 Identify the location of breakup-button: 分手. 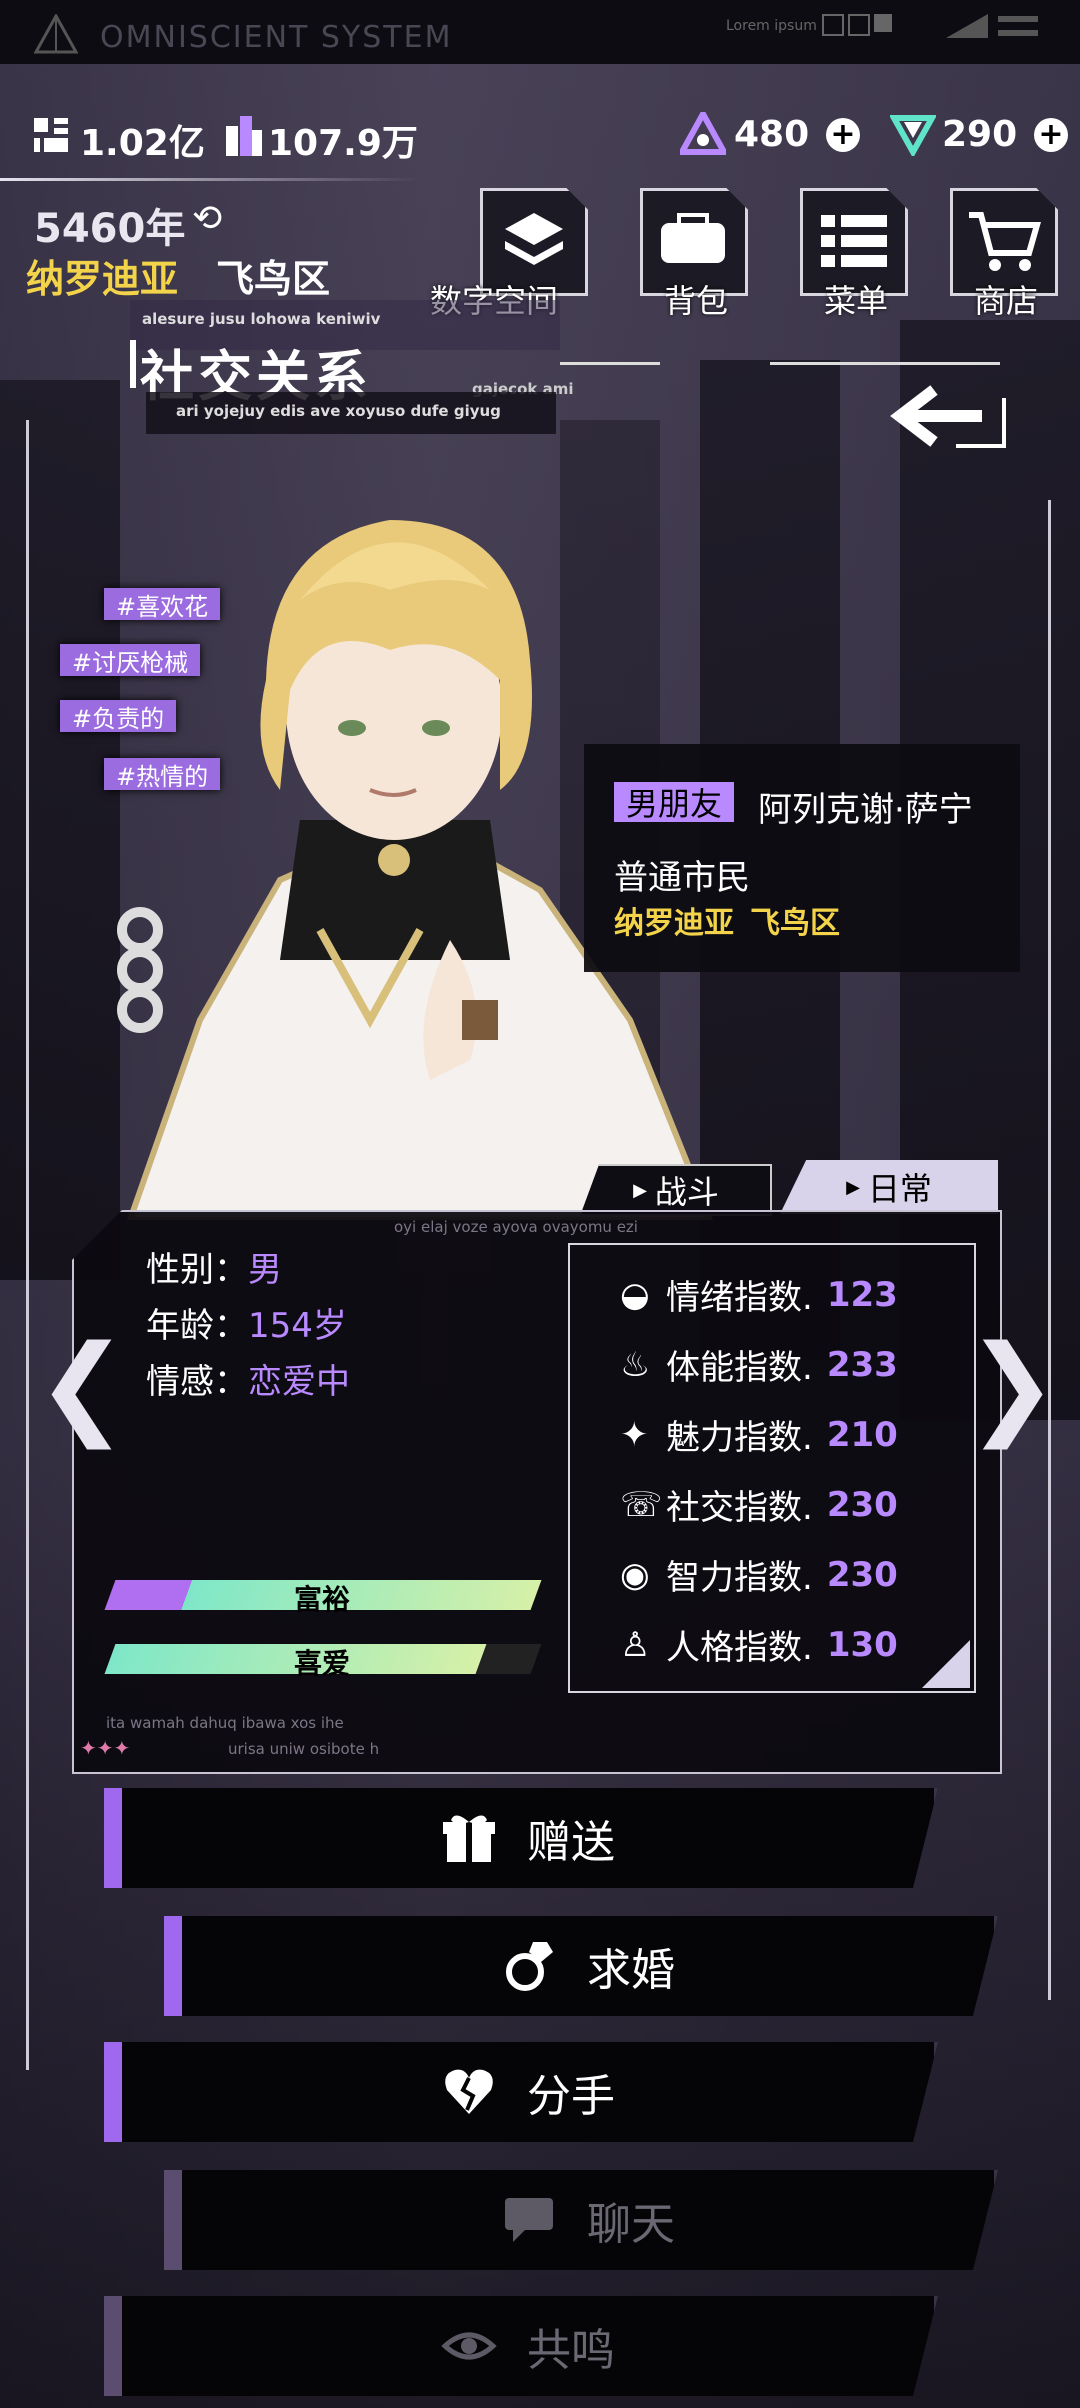
(521, 2092).